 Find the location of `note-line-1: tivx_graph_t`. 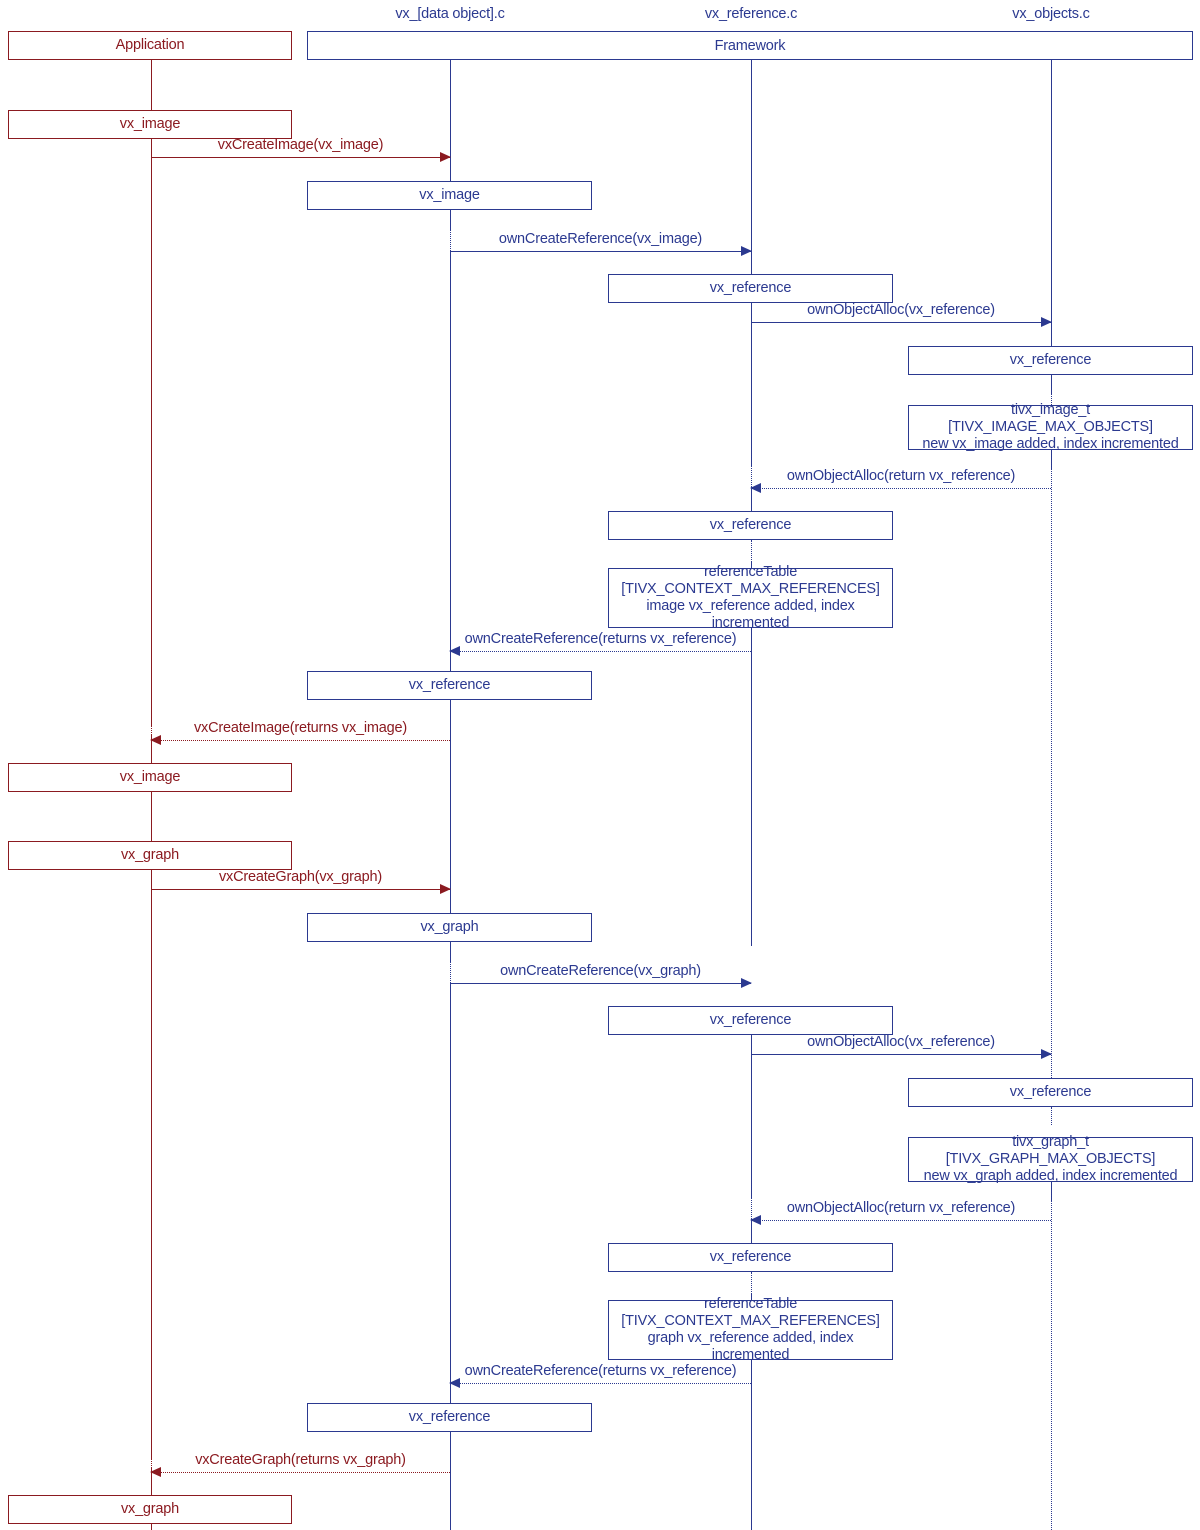

note-line-1: tivx_graph_t is located at coordinates (1050, 1142).